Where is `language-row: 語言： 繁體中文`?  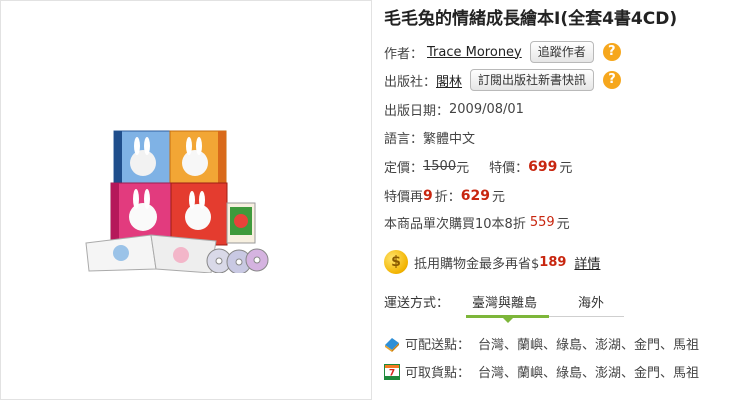
language-row: 語言： 繁體中文 is located at coordinates (429, 137).